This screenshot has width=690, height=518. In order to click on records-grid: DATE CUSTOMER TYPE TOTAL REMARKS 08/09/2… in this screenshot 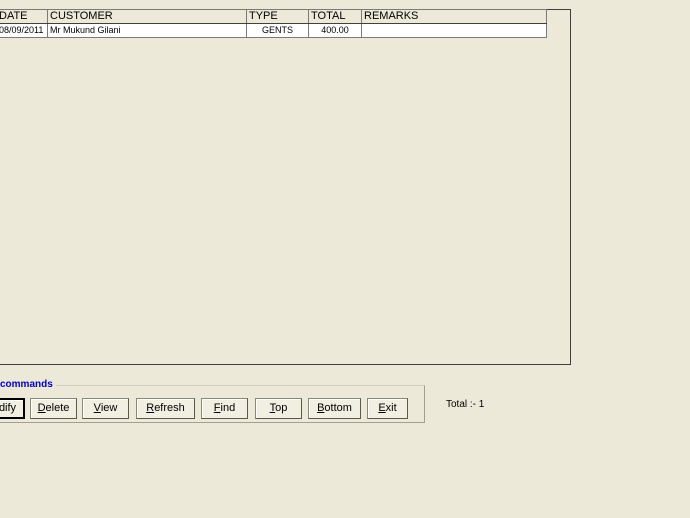, I will do `click(273, 23)`.